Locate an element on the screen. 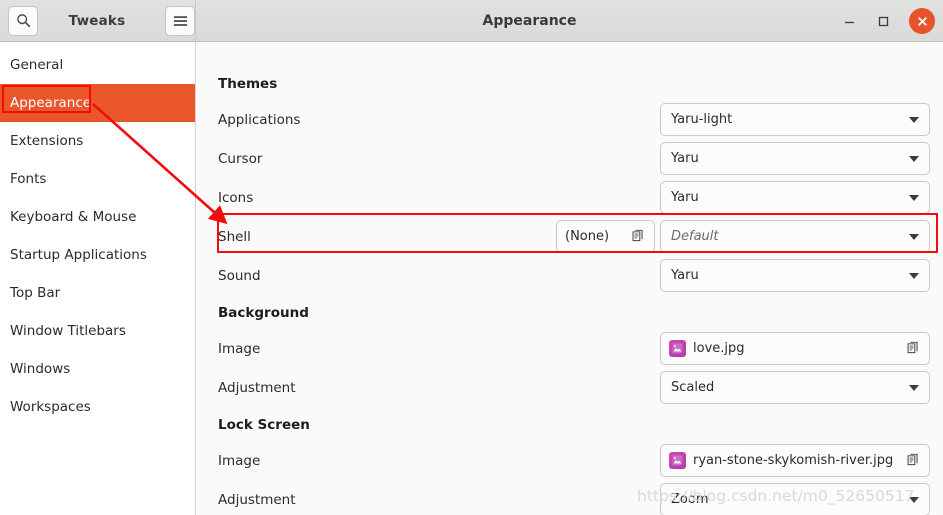 This screenshot has width=943, height=515. minimize-icon is located at coordinates (849, 22).